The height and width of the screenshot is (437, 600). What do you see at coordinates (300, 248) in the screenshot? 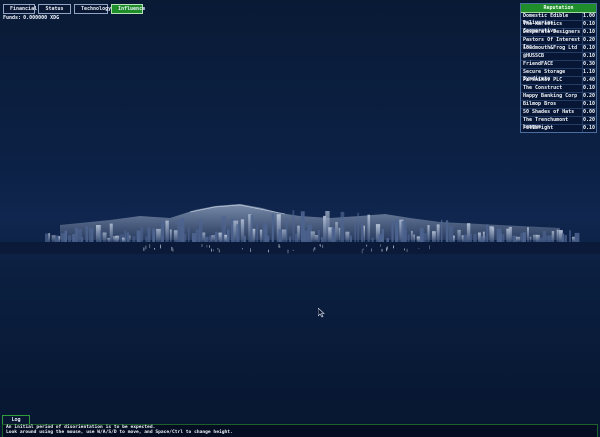
I see `ground-plane` at bounding box center [300, 248].